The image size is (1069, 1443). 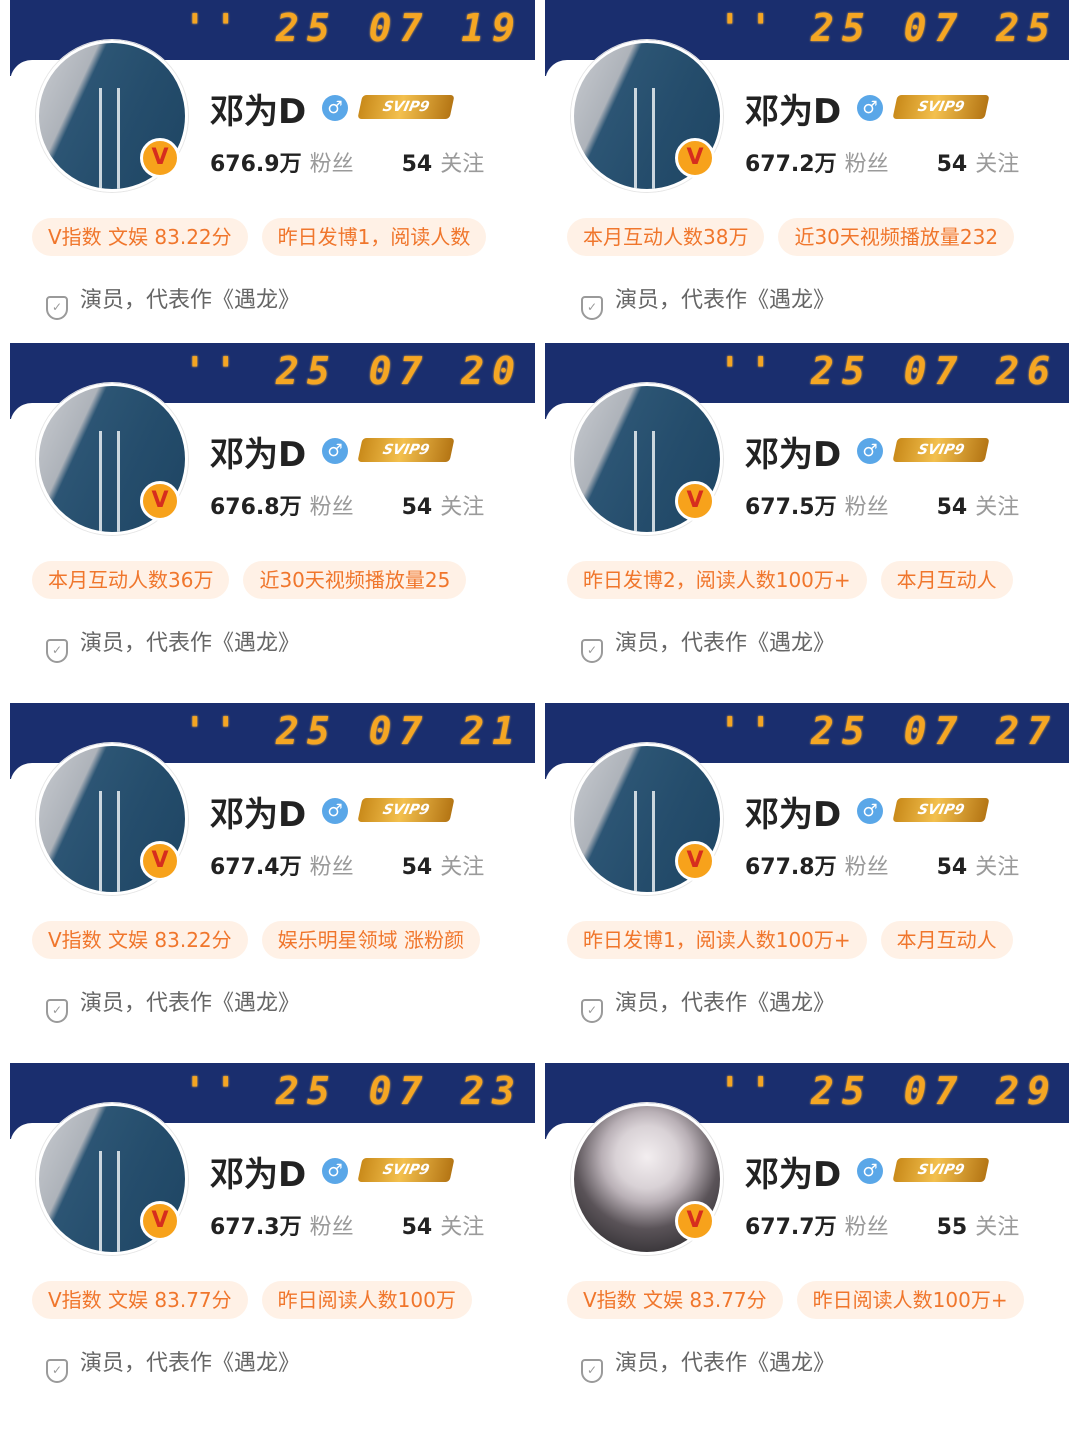 I want to click on date-stamp: '' 25 07 19, so click(x=353, y=28).